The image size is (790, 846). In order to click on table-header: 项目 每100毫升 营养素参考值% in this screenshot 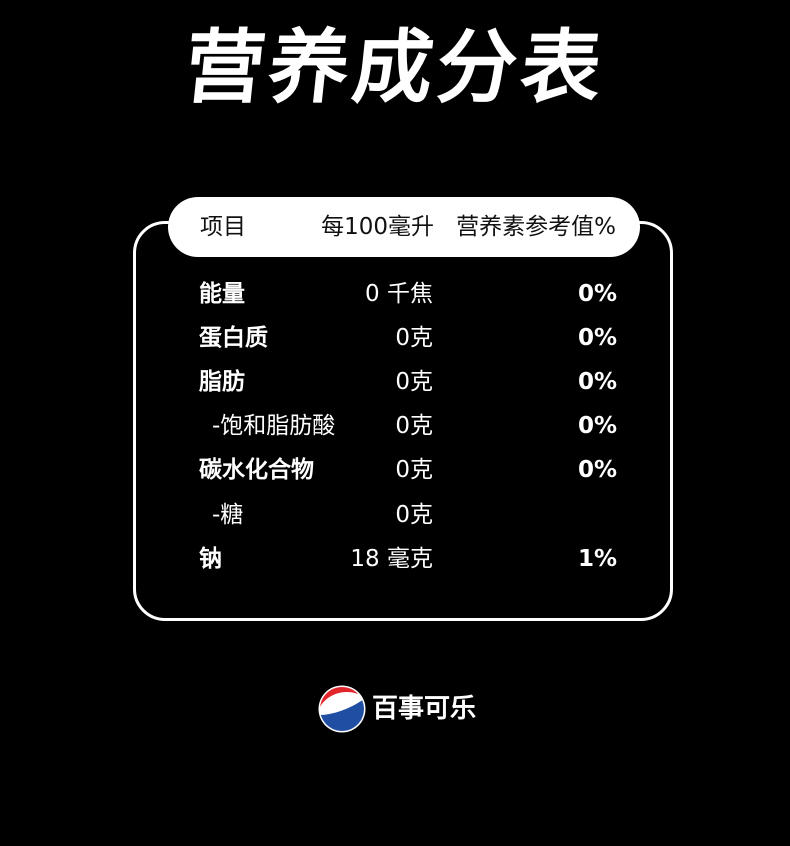, I will do `click(404, 227)`.